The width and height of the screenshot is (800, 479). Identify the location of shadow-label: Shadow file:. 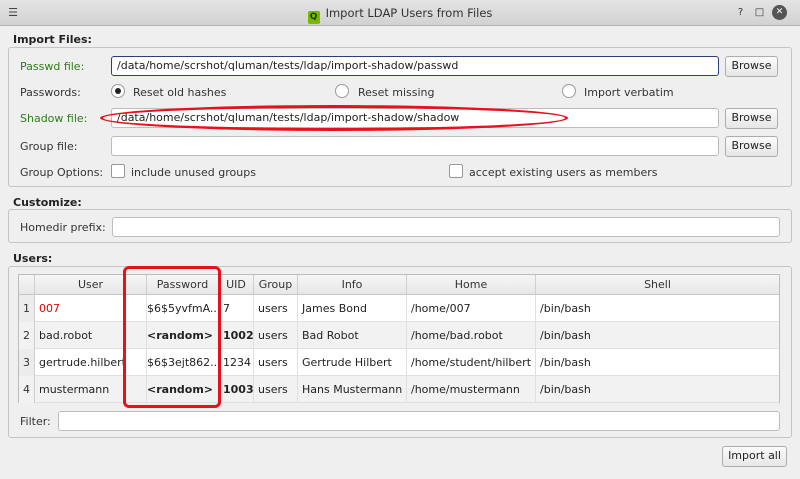
(54, 118).